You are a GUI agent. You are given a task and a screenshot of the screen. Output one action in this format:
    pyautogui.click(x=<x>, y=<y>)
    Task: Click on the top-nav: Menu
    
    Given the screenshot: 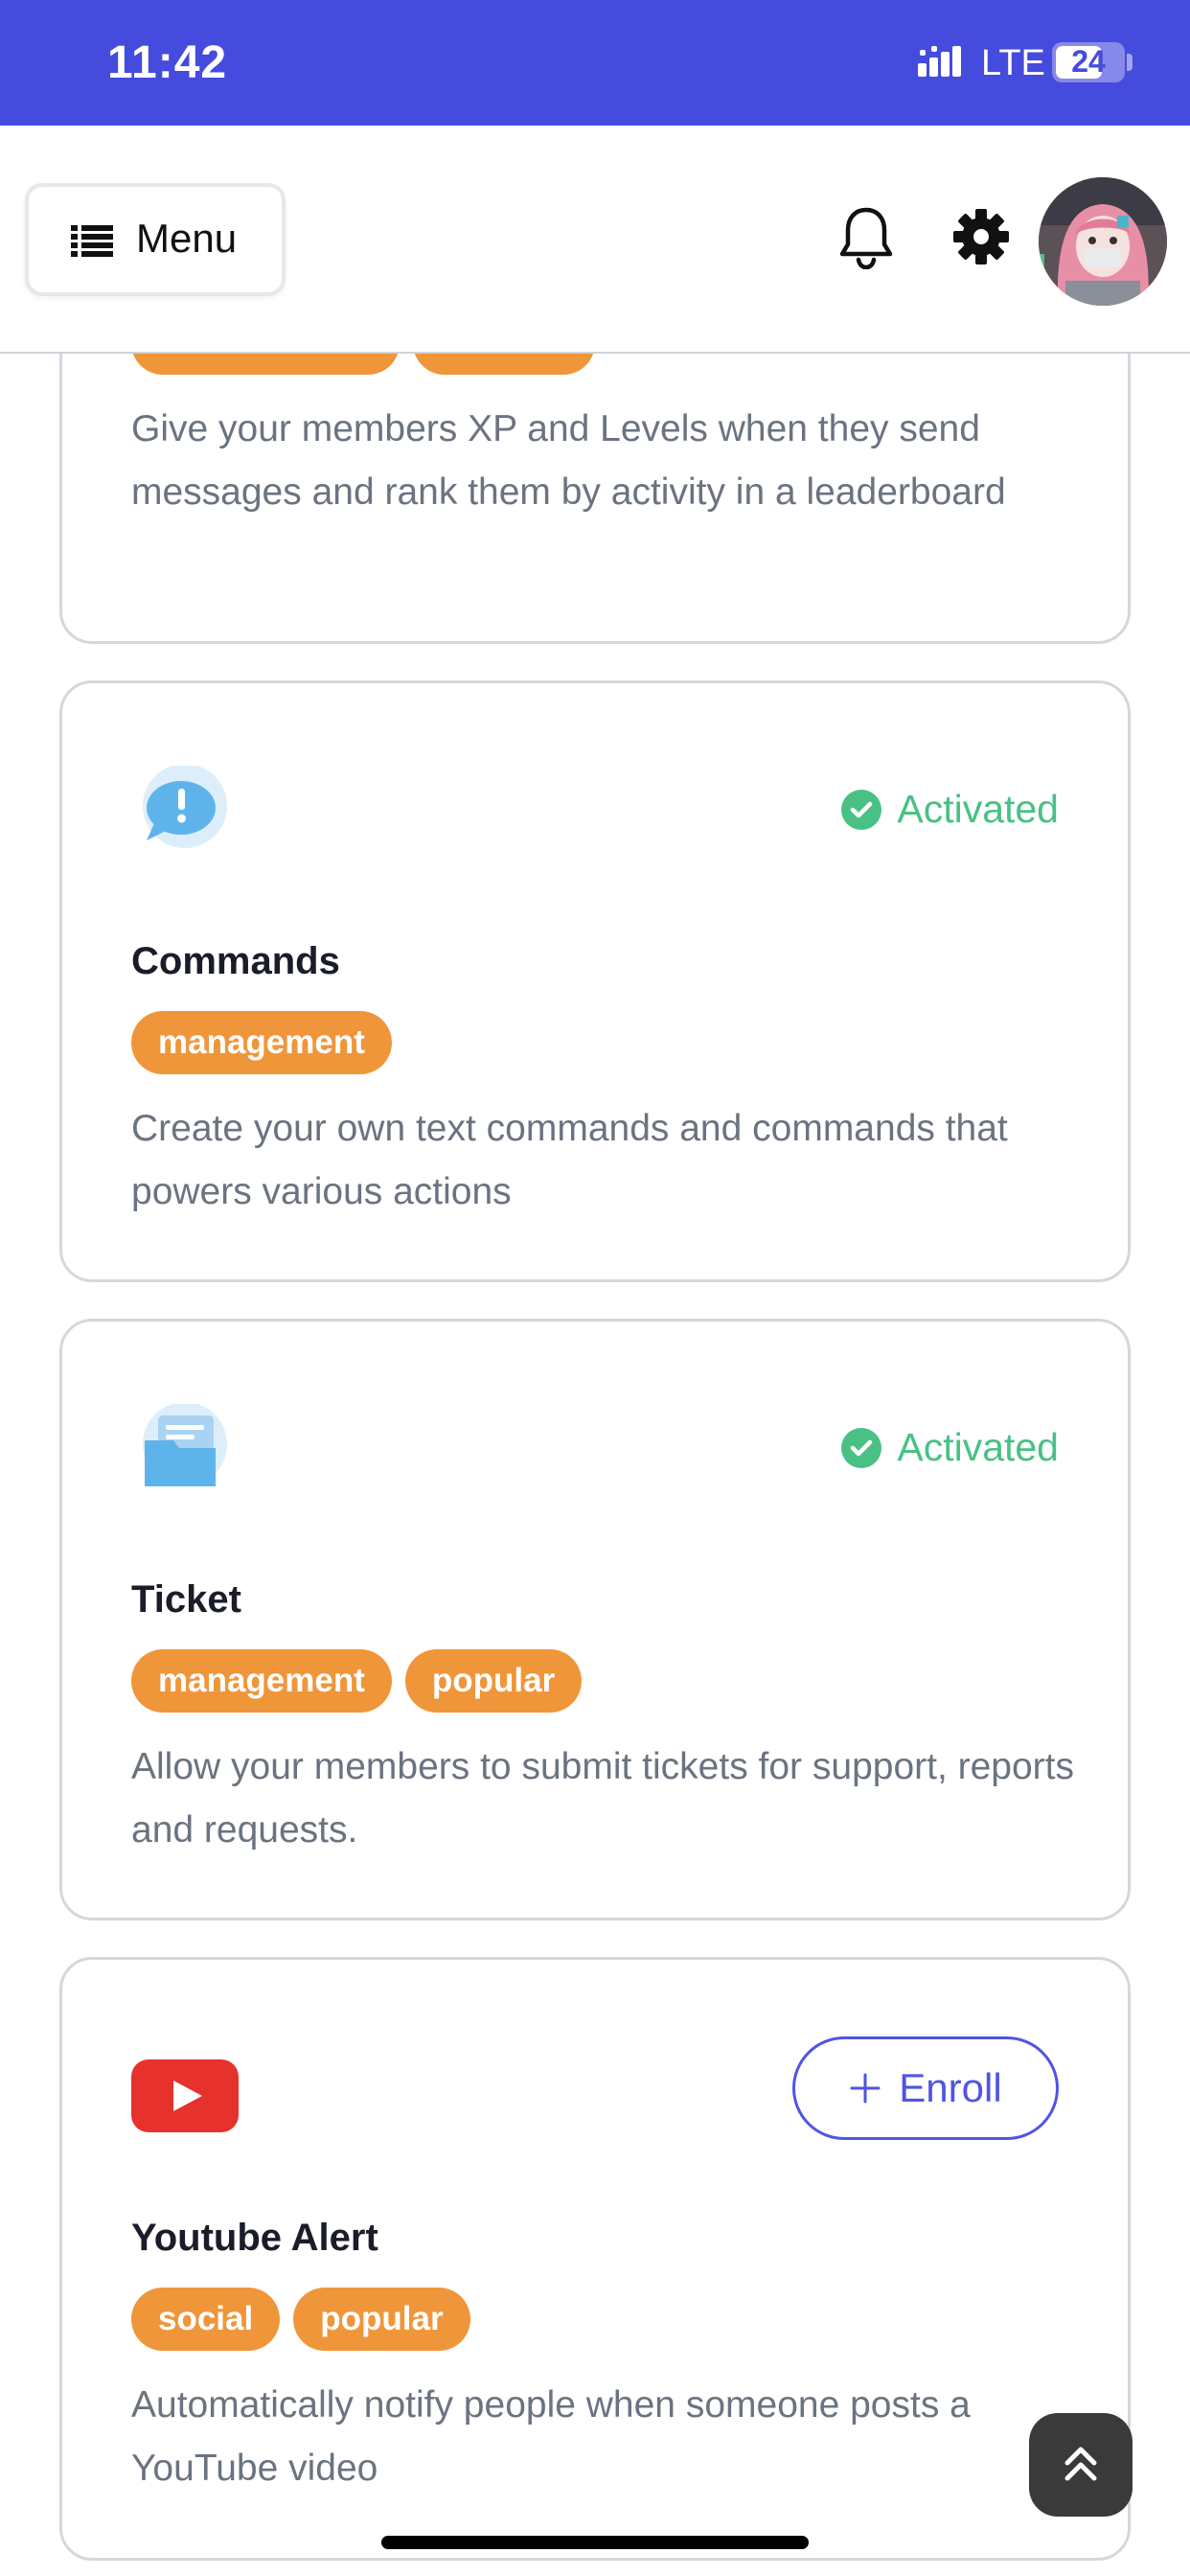 What is the action you would take?
    pyautogui.click(x=595, y=240)
    